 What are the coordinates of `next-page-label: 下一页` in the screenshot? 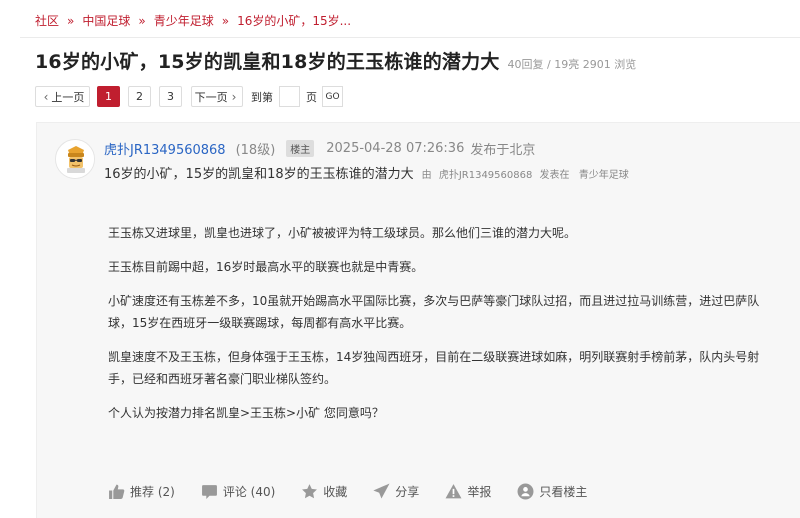 It's located at (211, 97).